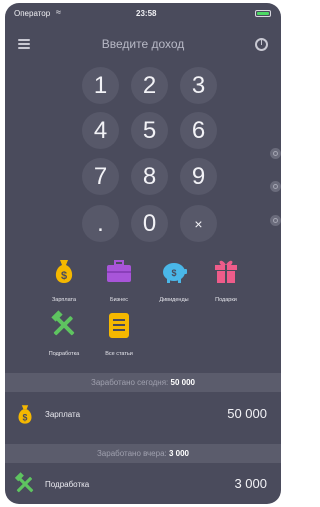 This screenshot has width=320, height=507. I want to click on income-row-amount: 50 000, so click(247, 413).